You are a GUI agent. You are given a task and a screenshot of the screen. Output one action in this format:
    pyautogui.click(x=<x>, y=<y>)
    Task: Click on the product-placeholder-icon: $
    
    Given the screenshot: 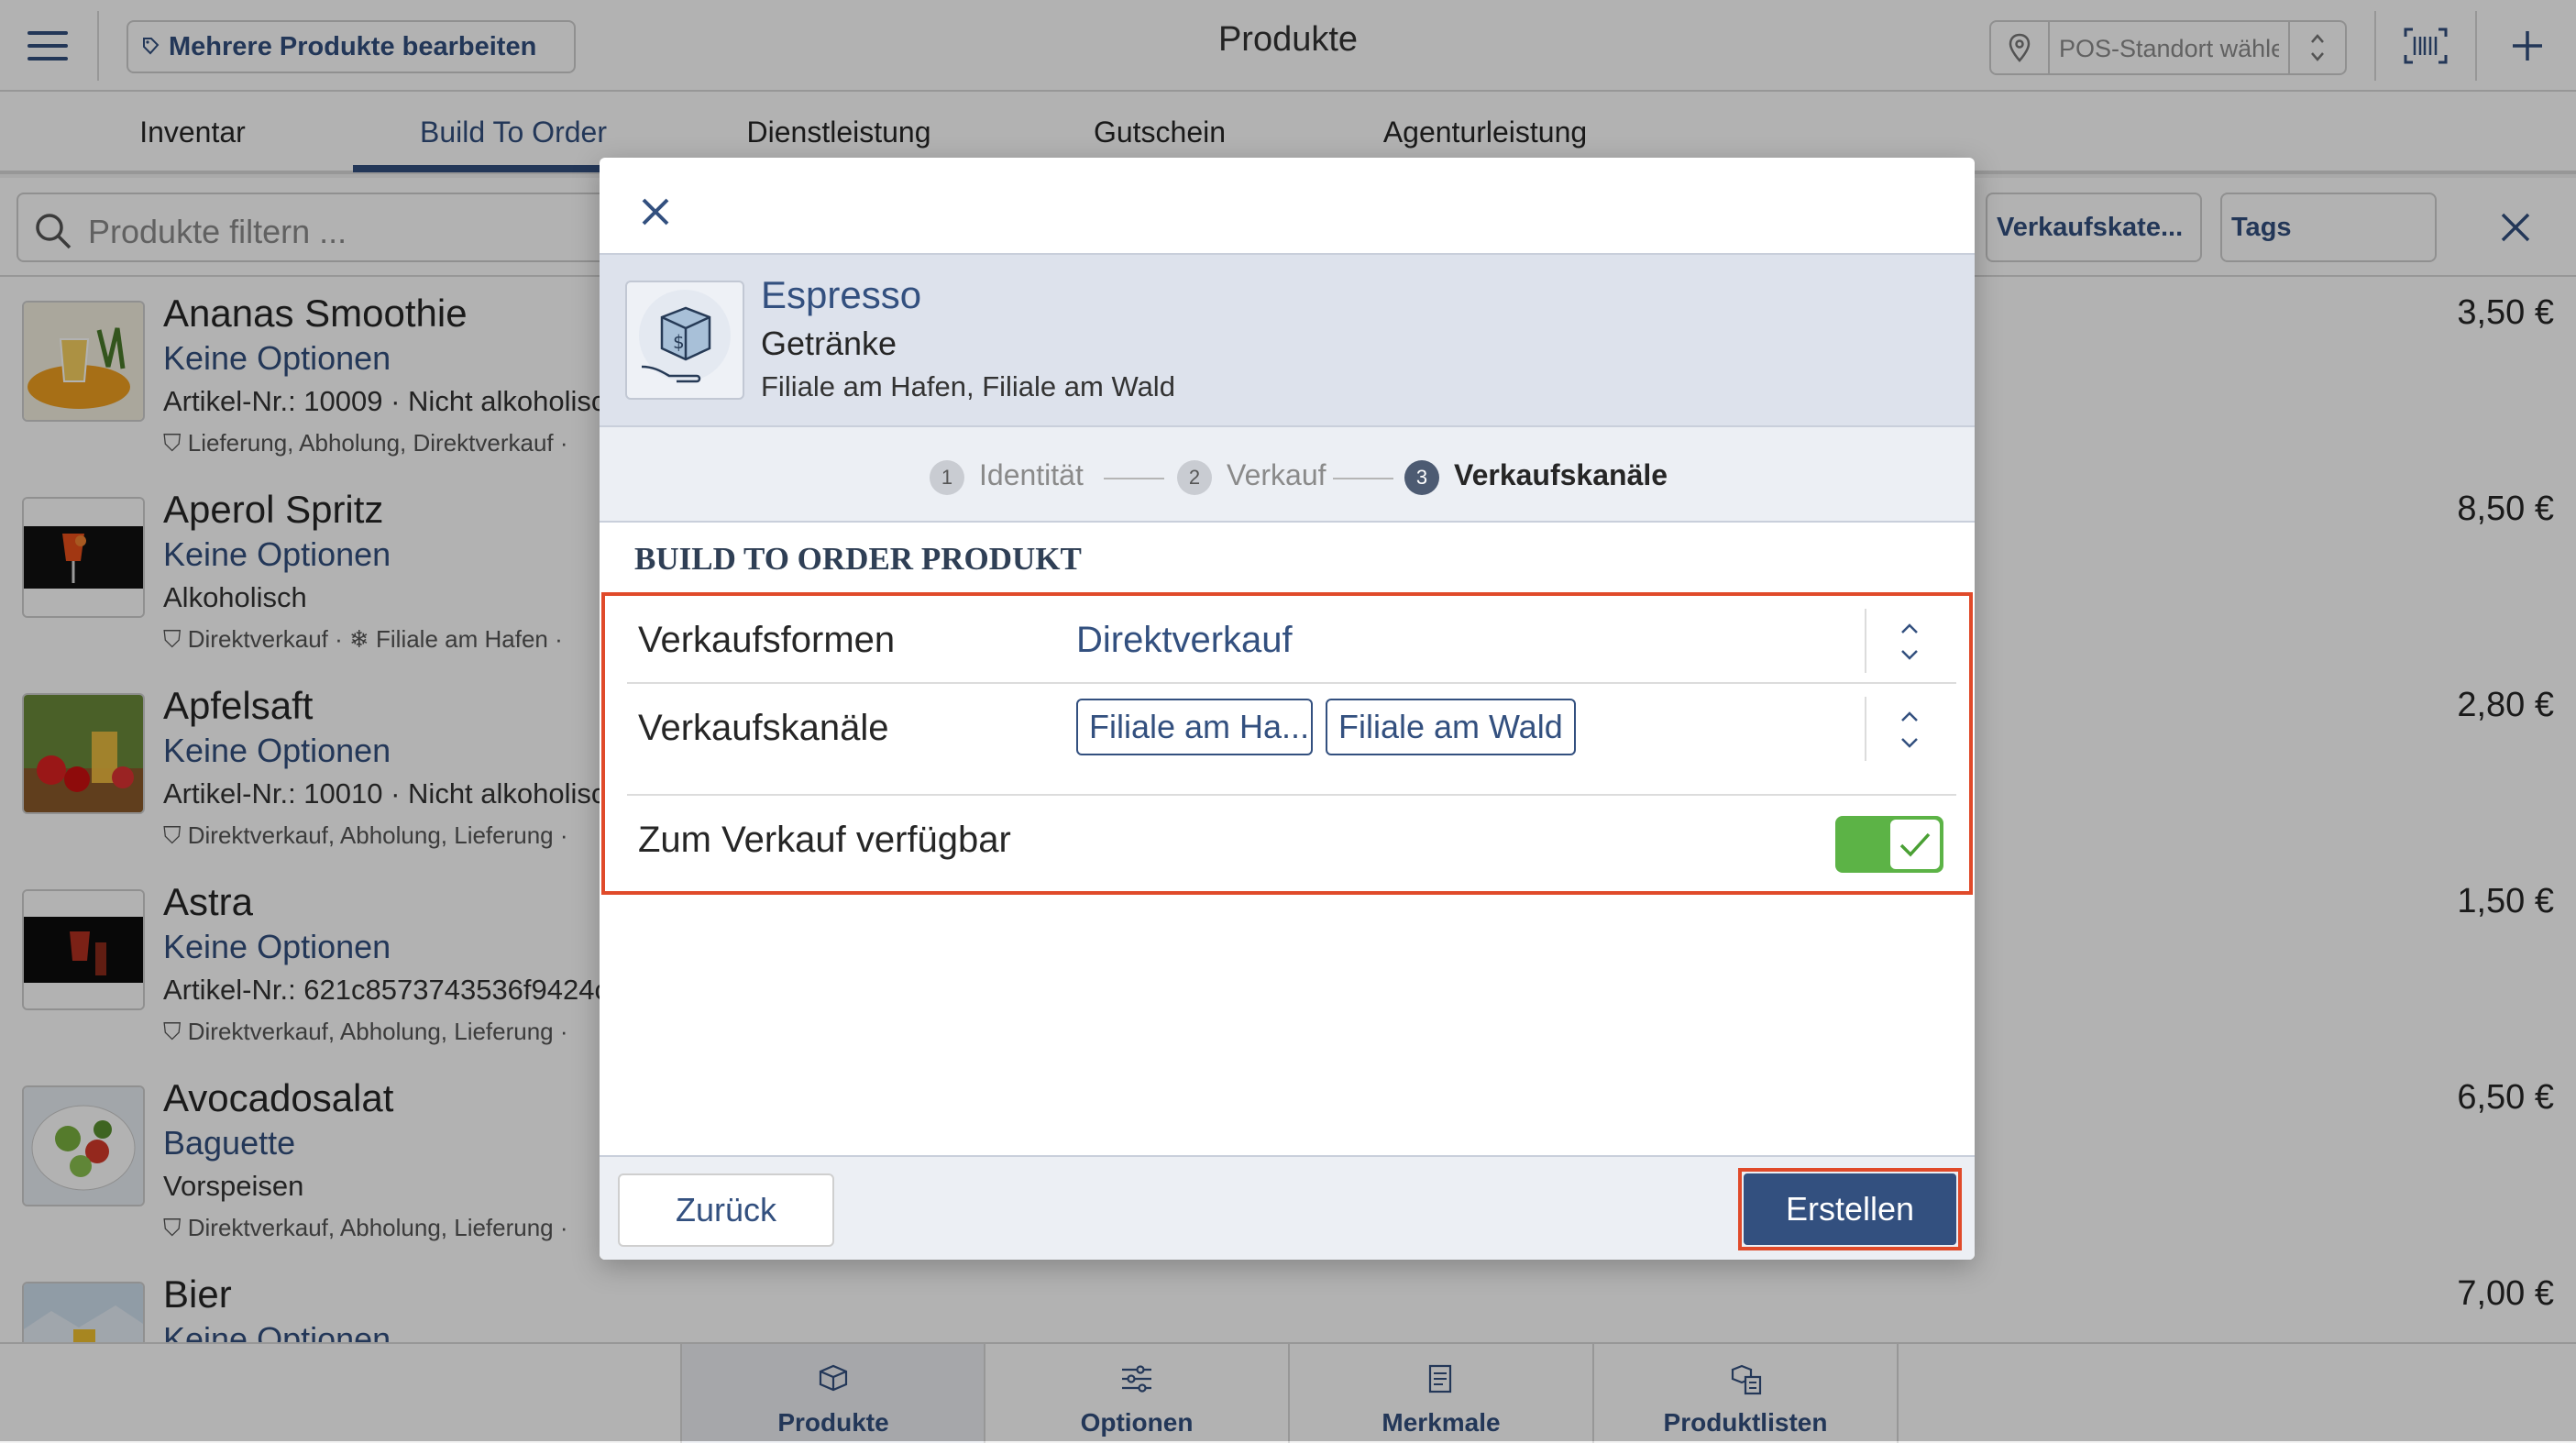 What is the action you would take?
    pyautogui.click(x=684, y=341)
    